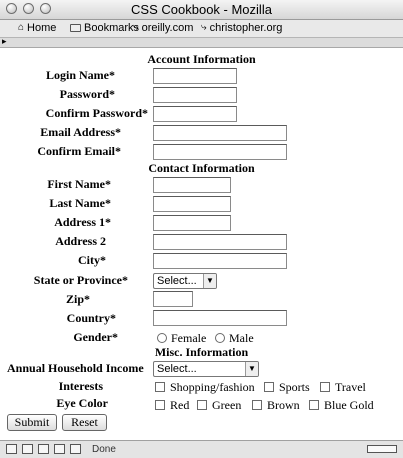 This screenshot has width=403, height=458. I want to click on income-label: Annual Household Income, so click(75, 368).